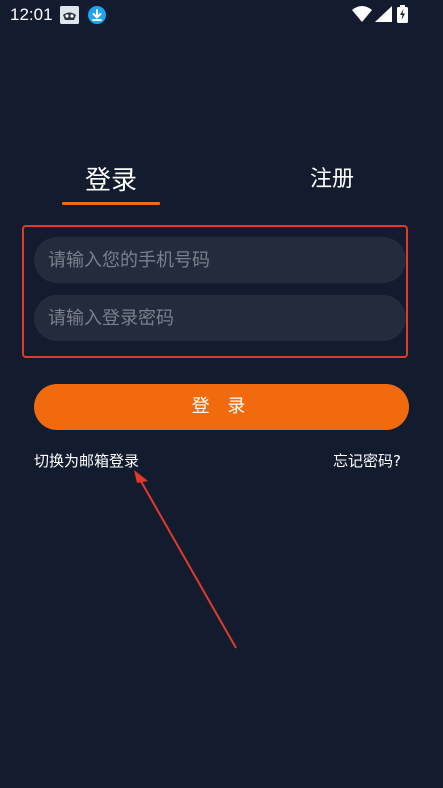 This screenshot has width=443, height=788. Describe the element at coordinates (31, 14) in the screenshot. I see `status-time: 12:01` at that location.